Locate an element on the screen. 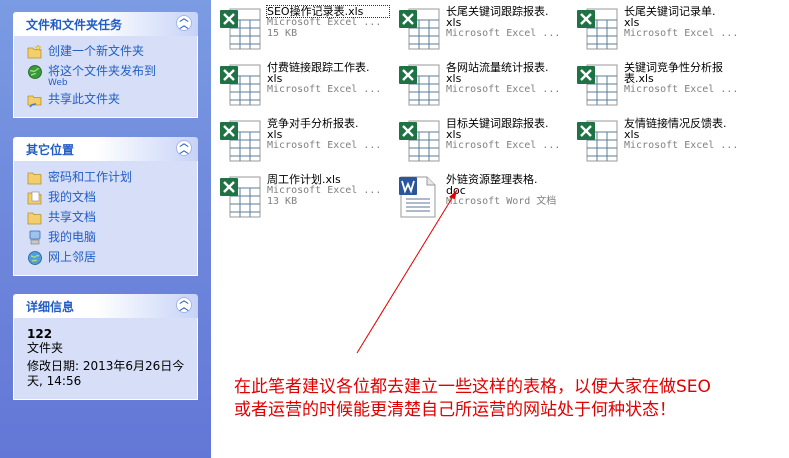 The height and width of the screenshot is (458, 789). annotation-line2: 或者运营的时候能更清楚自己所运营的网站处于何种状态！ is located at coordinates (455, 410).